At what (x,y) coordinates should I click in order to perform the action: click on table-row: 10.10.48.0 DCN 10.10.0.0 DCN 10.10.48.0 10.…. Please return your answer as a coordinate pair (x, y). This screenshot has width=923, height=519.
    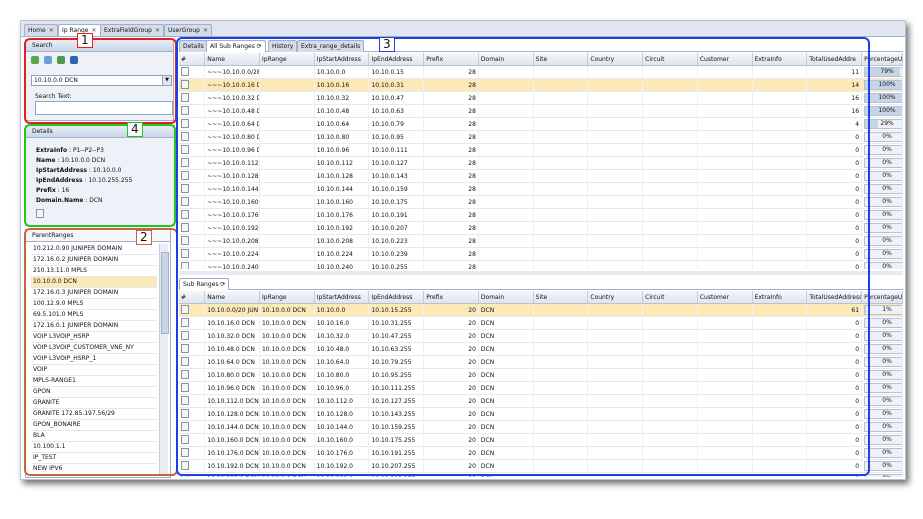
    Looking at the image, I should click on (541, 349).